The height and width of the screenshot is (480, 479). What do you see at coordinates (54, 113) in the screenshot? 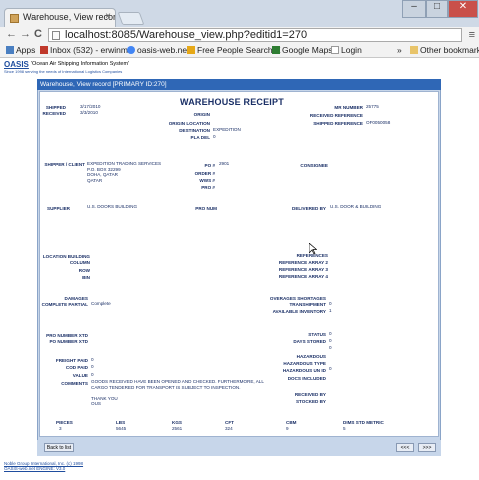
I see `received-label: RECEIVED` at bounding box center [54, 113].